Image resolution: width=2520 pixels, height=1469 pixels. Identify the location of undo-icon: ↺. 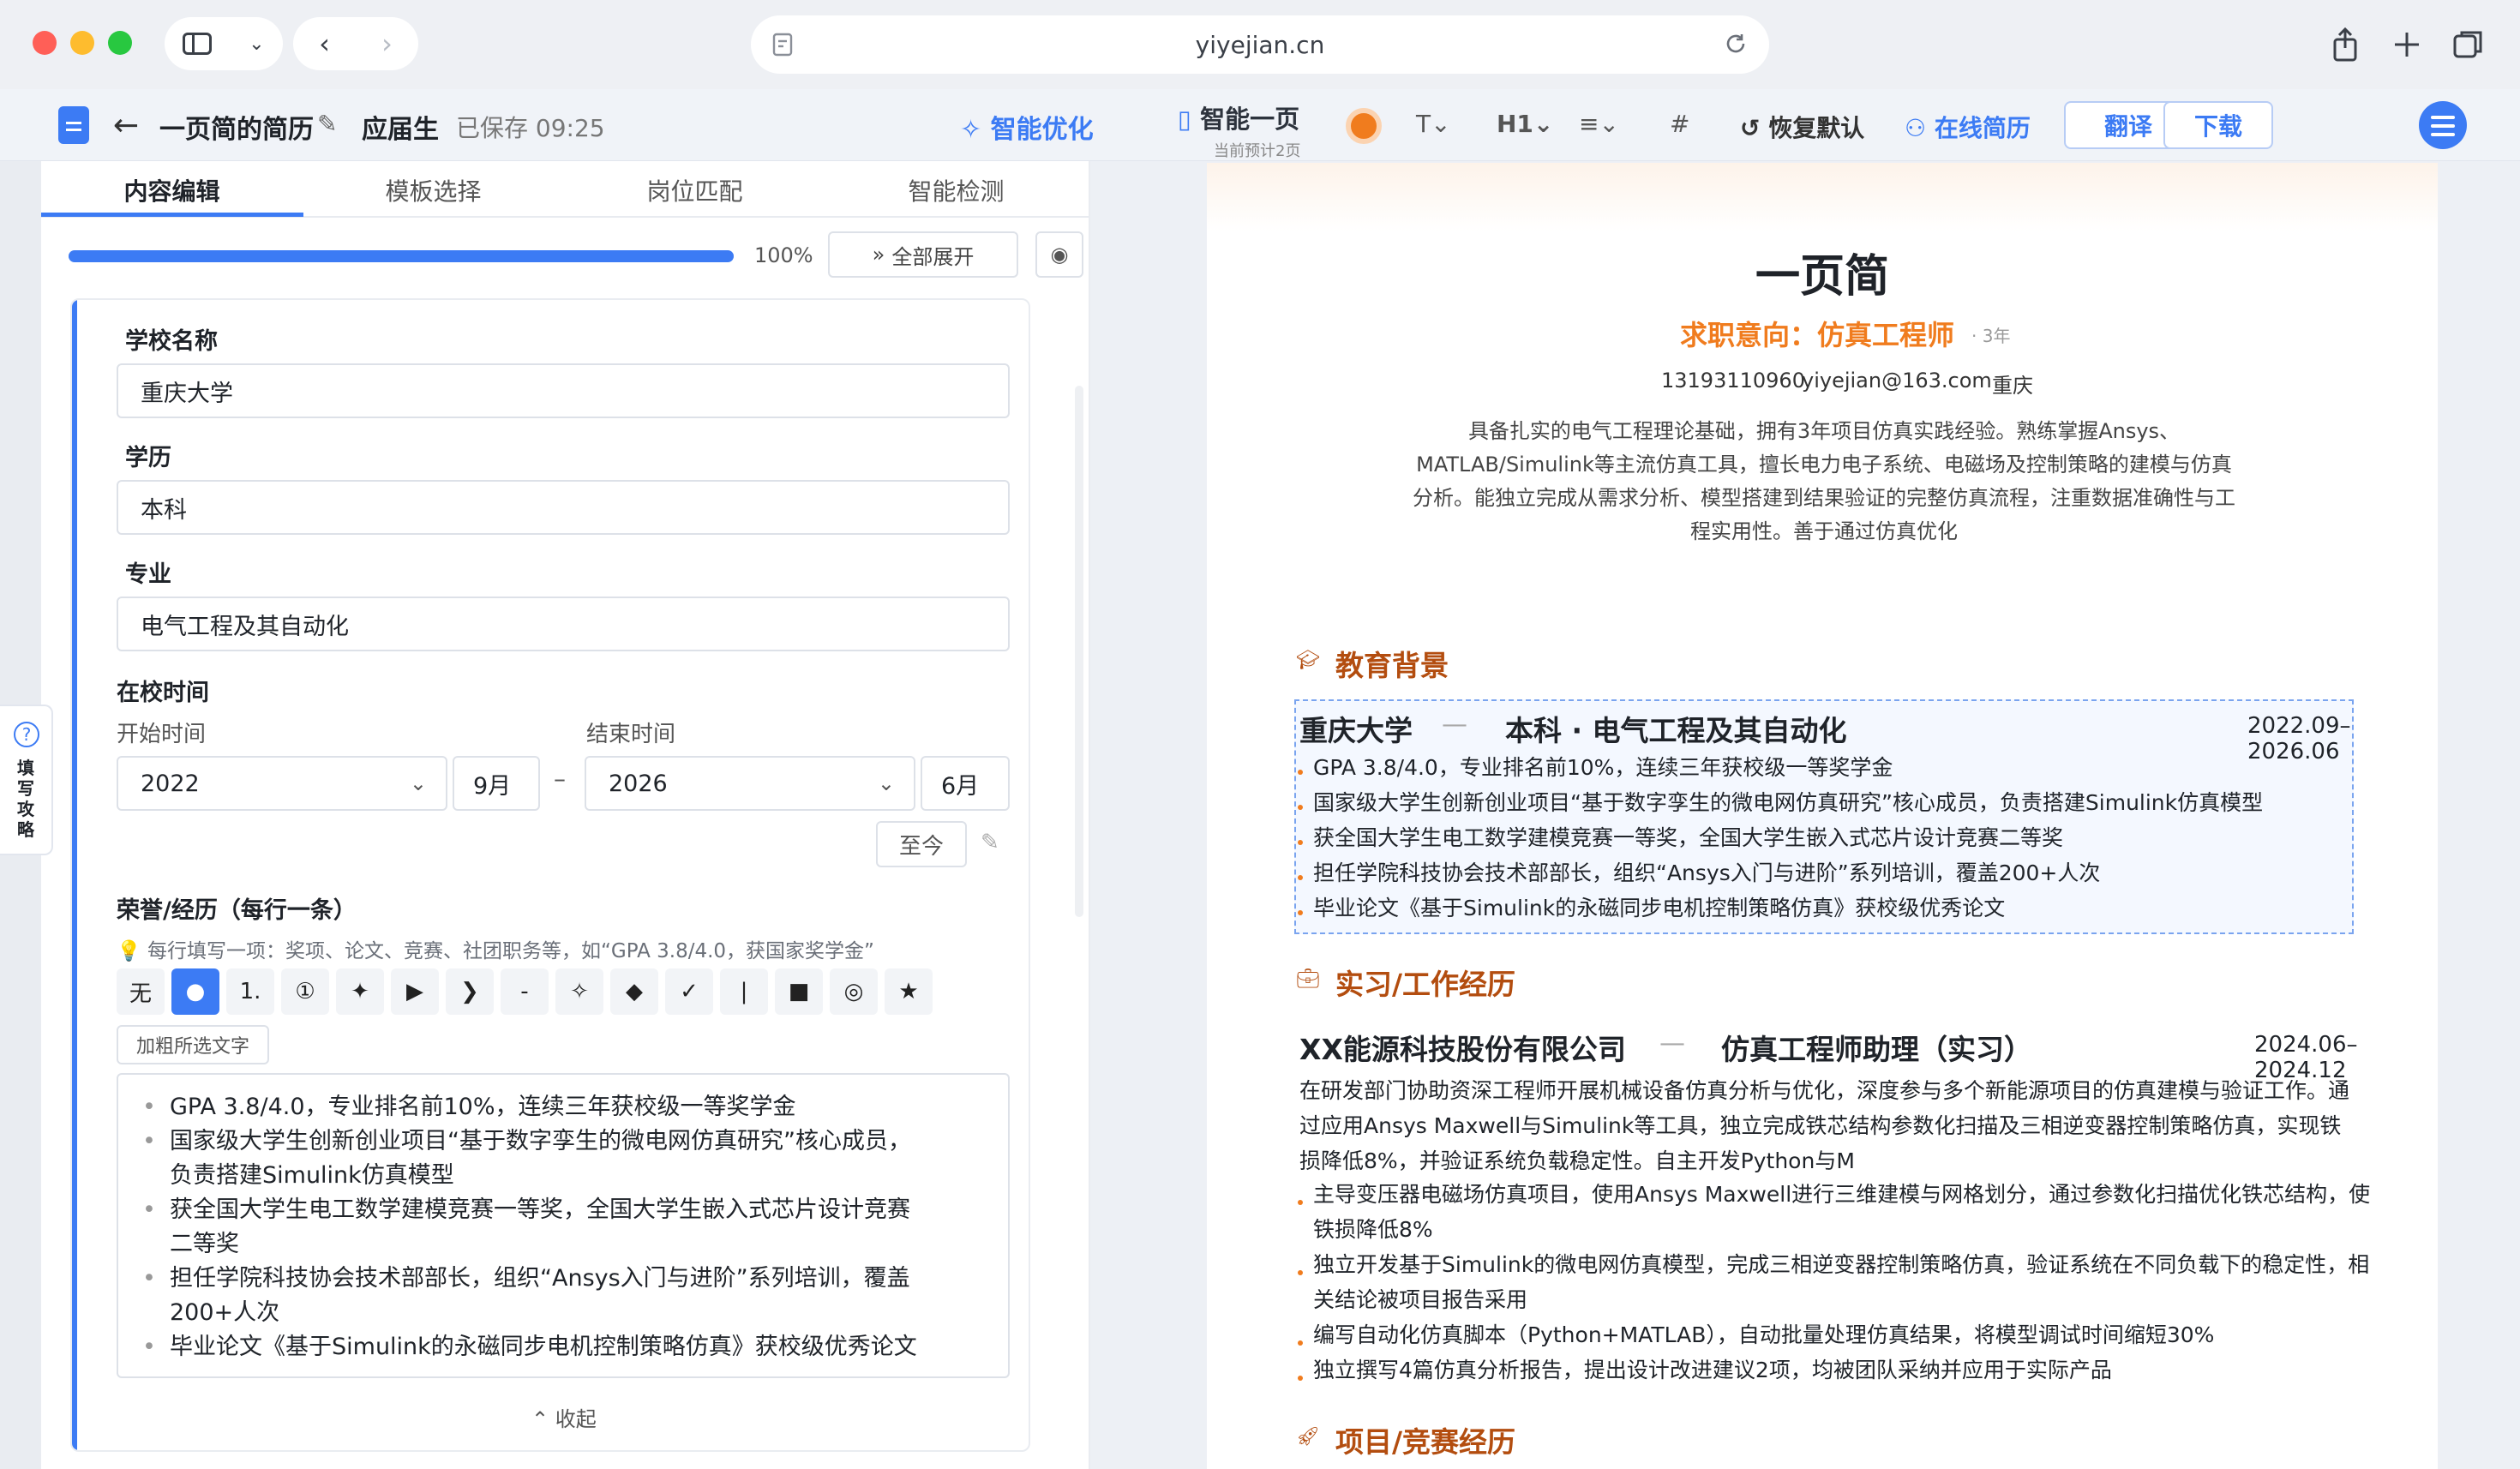
(1750, 128).